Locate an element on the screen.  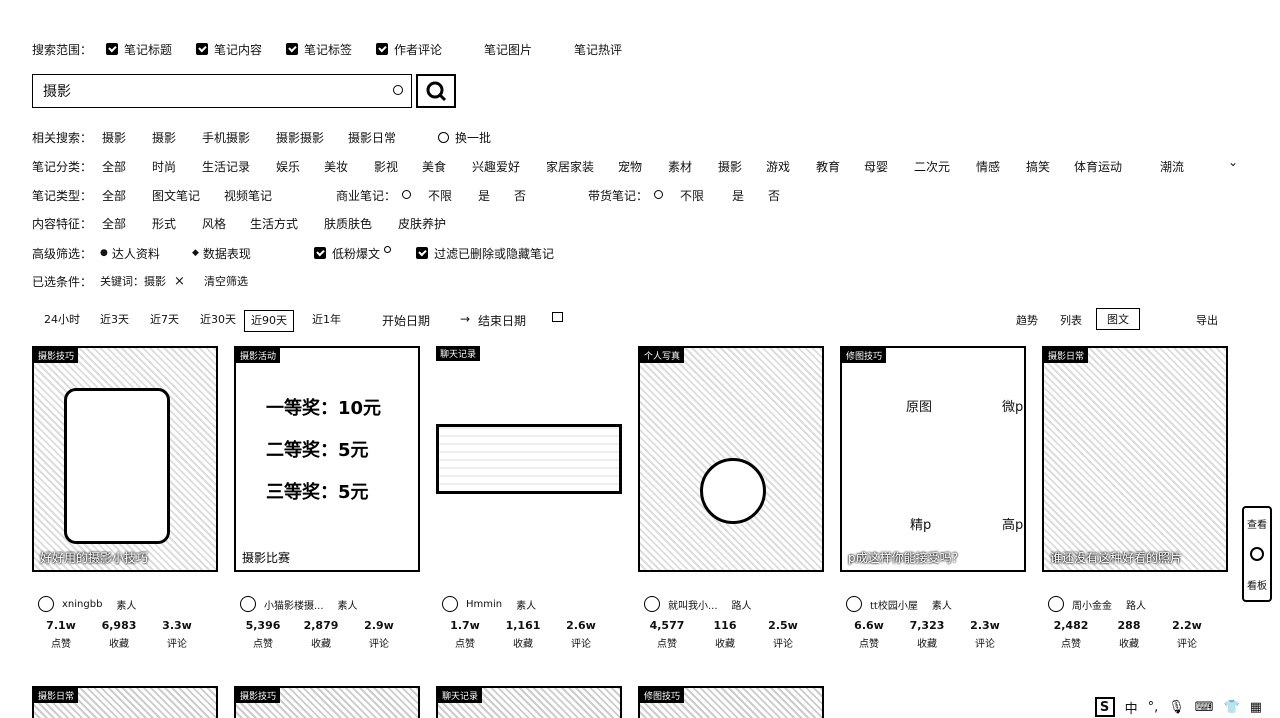
author-info: Hmmin 素人 is located at coordinates (489, 604).